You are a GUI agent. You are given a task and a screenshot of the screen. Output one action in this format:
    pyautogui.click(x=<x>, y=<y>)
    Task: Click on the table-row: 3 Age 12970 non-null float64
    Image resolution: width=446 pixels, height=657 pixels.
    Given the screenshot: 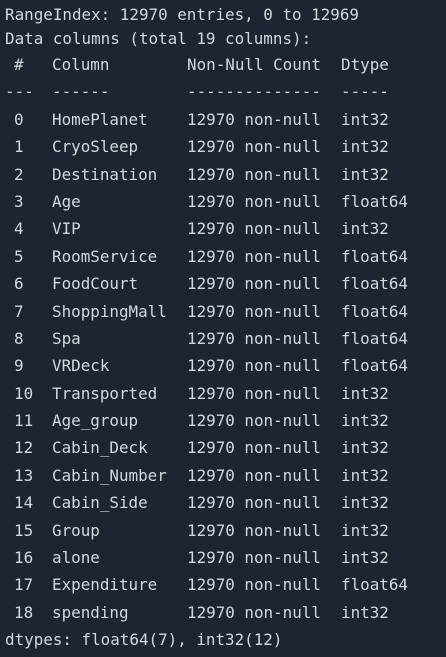 What is the action you would take?
    pyautogui.click(x=225, y=201)
    